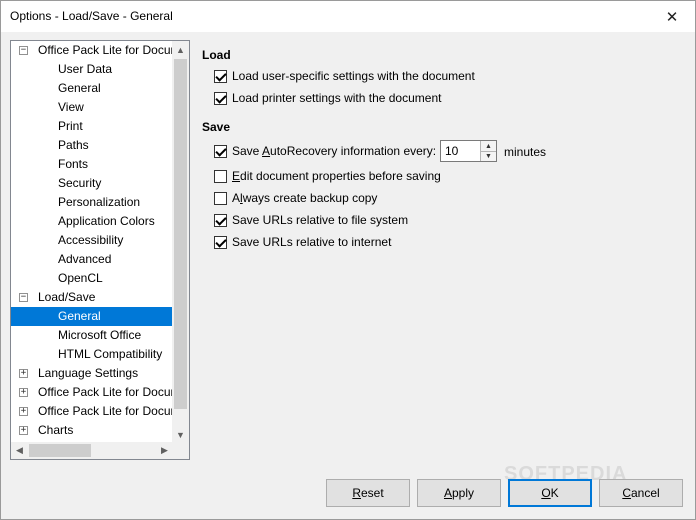  What do you see at coordinates (92, 126) in the screenshot?
I see `tree-item: Print` at bounding box center [92, 126].